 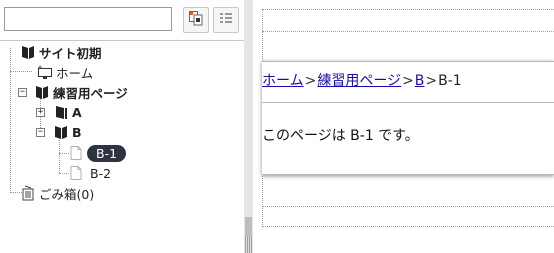 What do you see at coordinates (101, 173) in the screenshot?
I see `tree-node-label: B-2` at bounding box center [101, 173].